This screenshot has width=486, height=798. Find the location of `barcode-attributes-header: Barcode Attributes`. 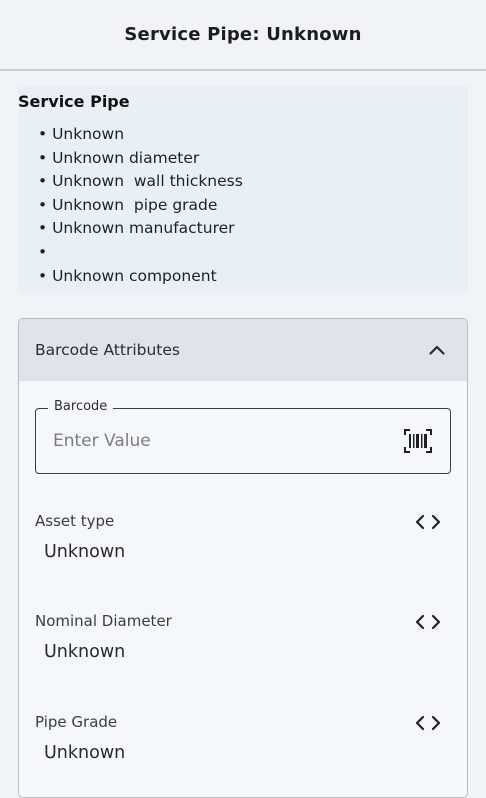

barcode-attributes-header: Barcode Attributes is located at coordinates (243, 350).